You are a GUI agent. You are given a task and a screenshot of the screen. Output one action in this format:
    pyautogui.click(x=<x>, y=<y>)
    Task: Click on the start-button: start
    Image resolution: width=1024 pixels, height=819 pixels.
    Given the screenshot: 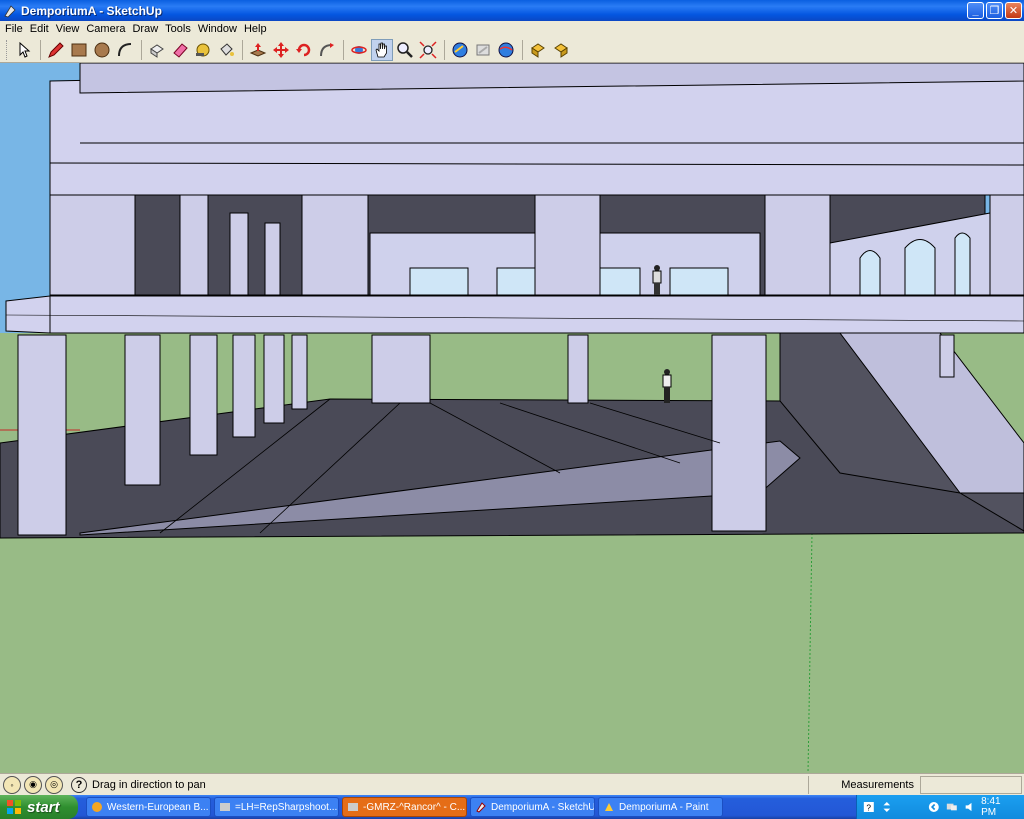 What is the action you would take?
    pyautogui.click(x=39, y=807)
    